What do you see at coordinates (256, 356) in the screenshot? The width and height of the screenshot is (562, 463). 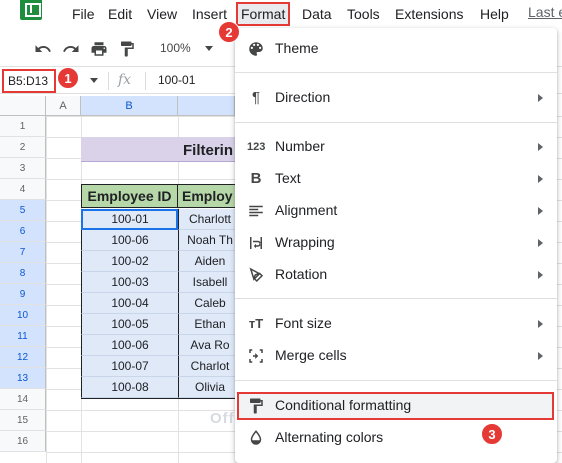 I see `merge-icon` at bounding box center [256, 356].